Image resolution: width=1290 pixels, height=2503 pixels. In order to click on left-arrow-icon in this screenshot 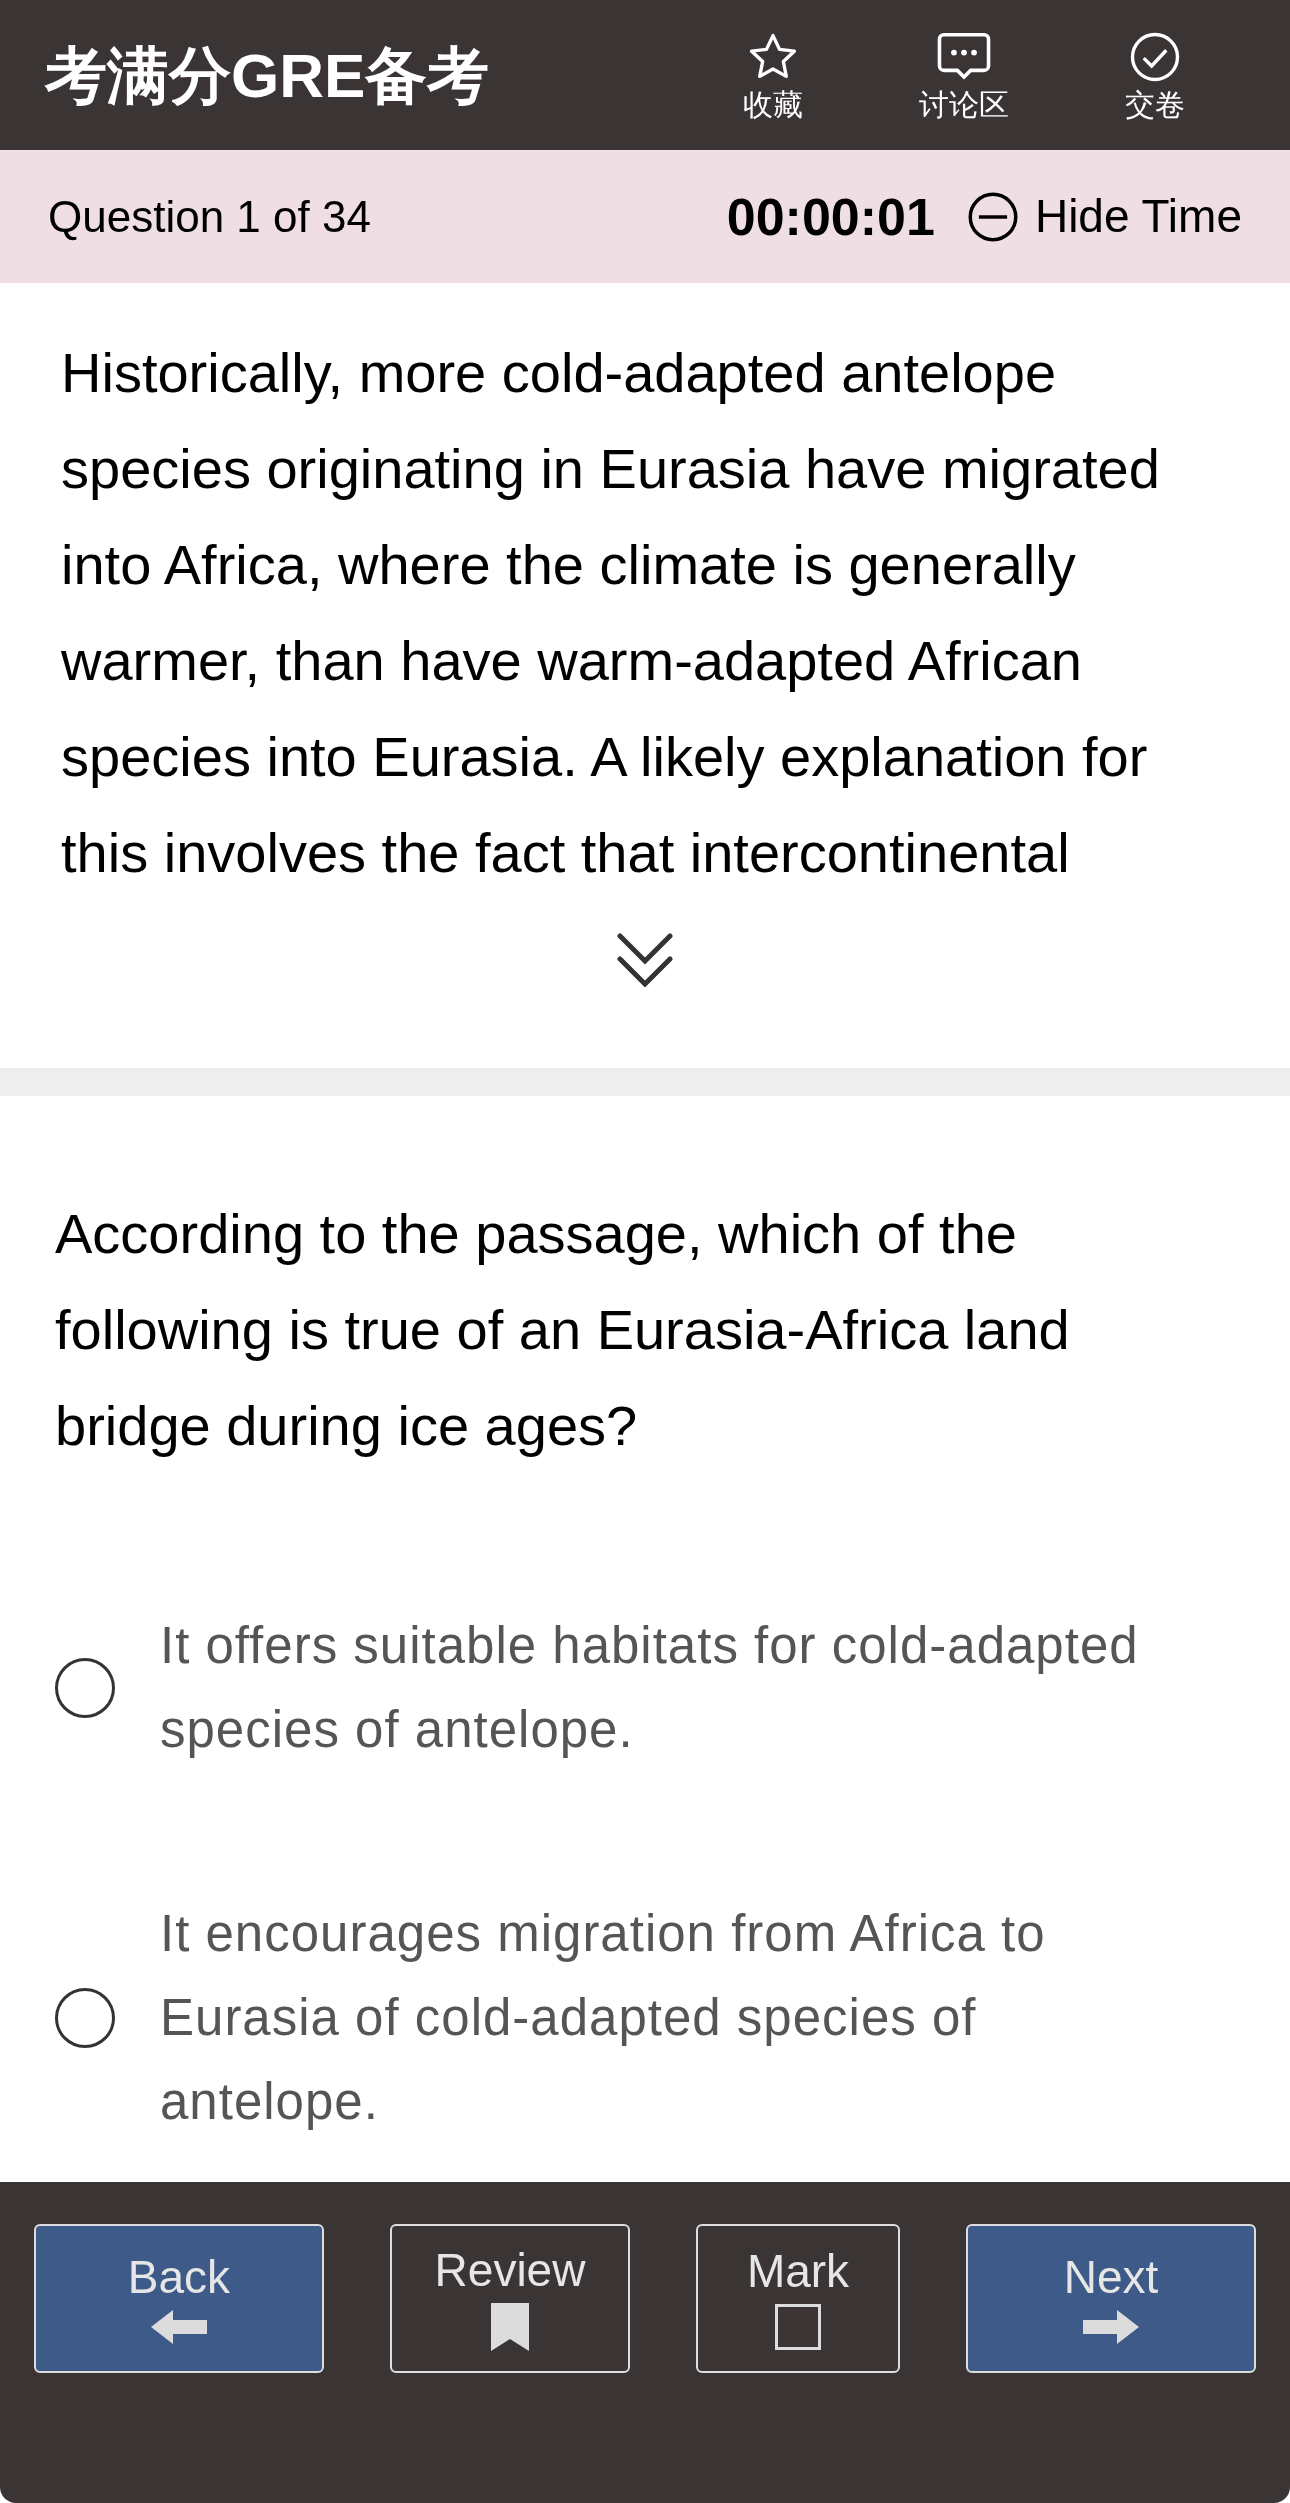, I will do `click(179, 2326)`.